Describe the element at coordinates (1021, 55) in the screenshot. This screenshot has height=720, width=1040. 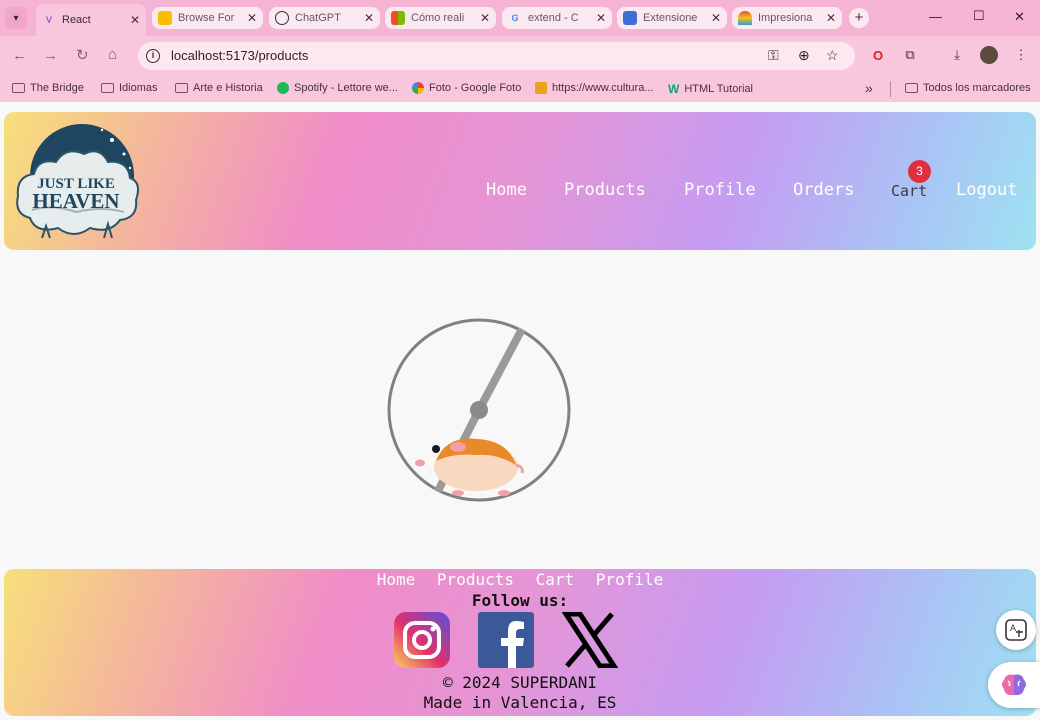
I see `menu-icon: ⋮` at that location.